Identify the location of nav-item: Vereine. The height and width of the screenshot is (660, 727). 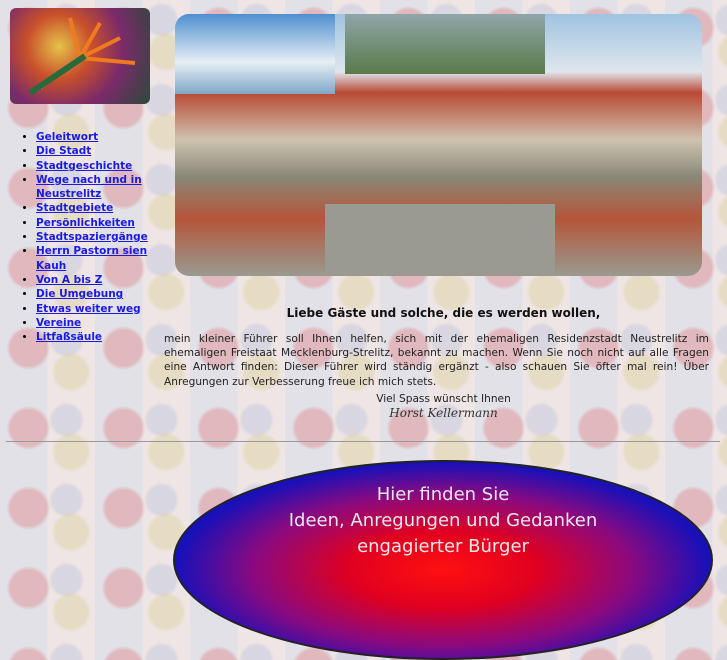
(98, 323).